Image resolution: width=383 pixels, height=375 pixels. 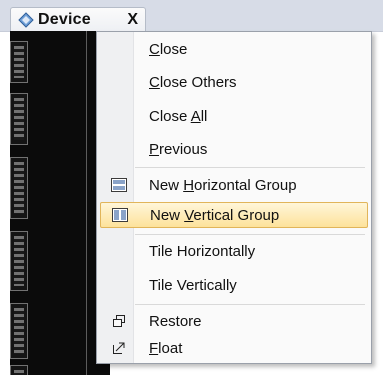 What do you see at coordinates (120, 215) in the screenshot?
I see `vertical-group-icon` at bounding box center [120, 215].